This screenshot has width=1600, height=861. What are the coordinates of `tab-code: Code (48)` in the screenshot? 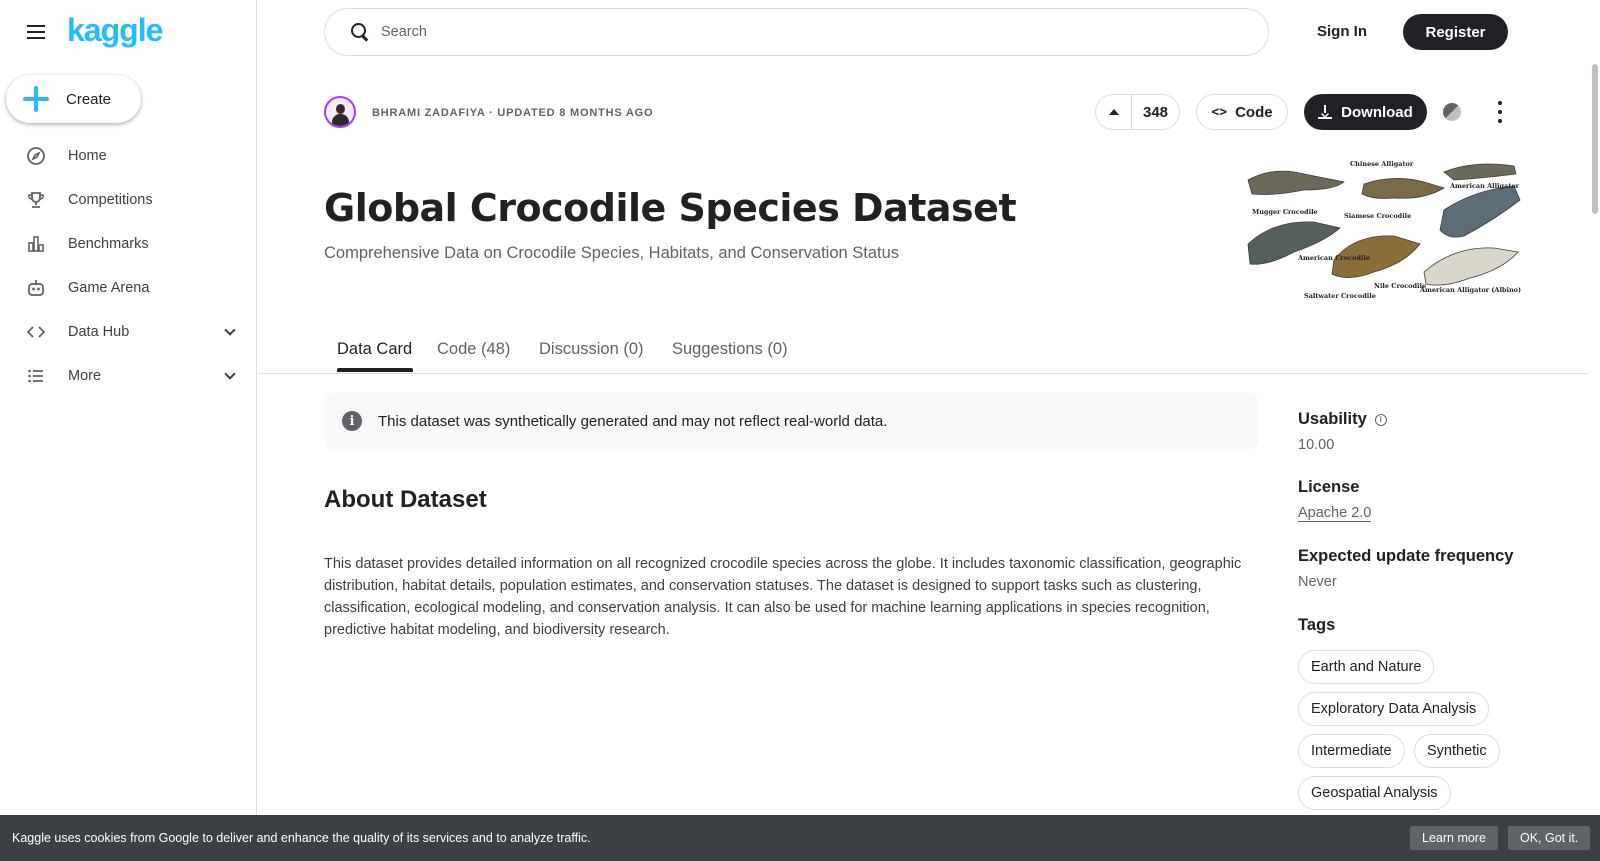 It's located at (473, 349).